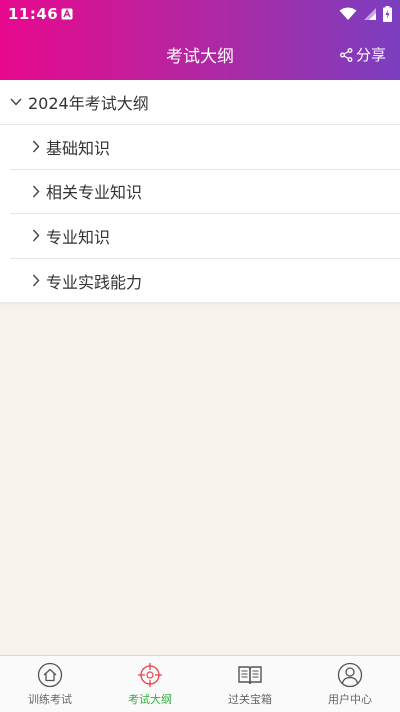 The height and width of the screenshot is (712, 400). I want to click on tab-user-center: 用户中心, so click(350, 684).